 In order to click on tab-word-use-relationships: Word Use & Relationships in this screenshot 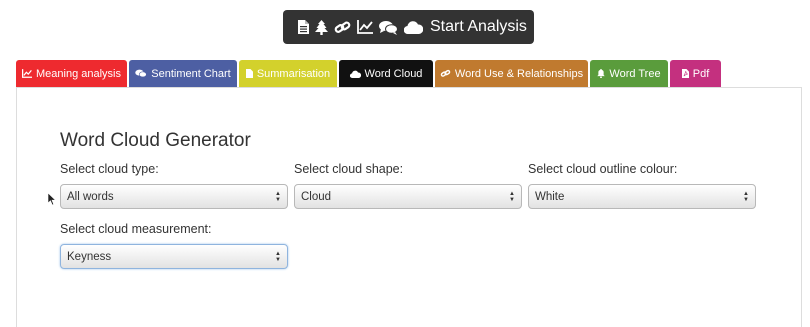, I will do `click(511, 73)`.